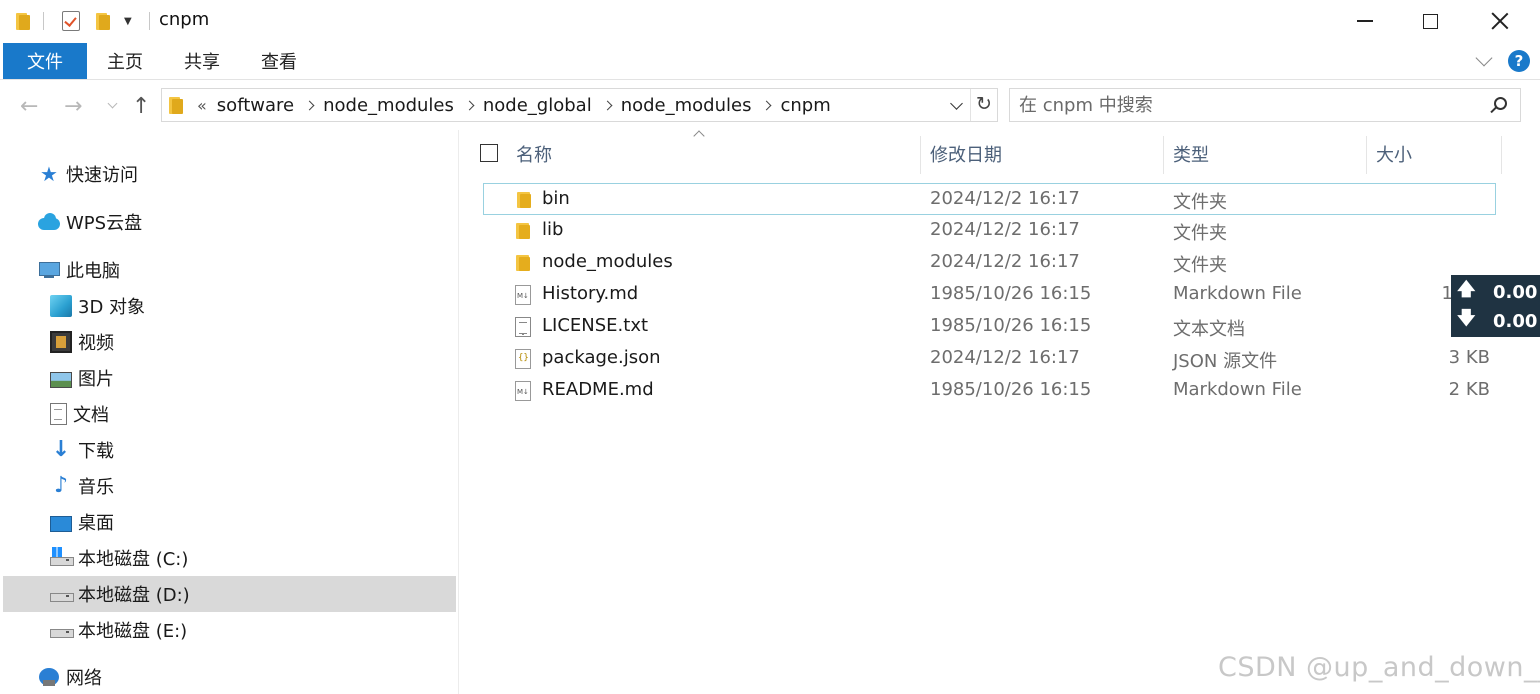 This screenshot has width=1540, height=694. Describe the element at coordinates (1394, 154) in the screenshot. I see `column-header-size: 大小` at that location.